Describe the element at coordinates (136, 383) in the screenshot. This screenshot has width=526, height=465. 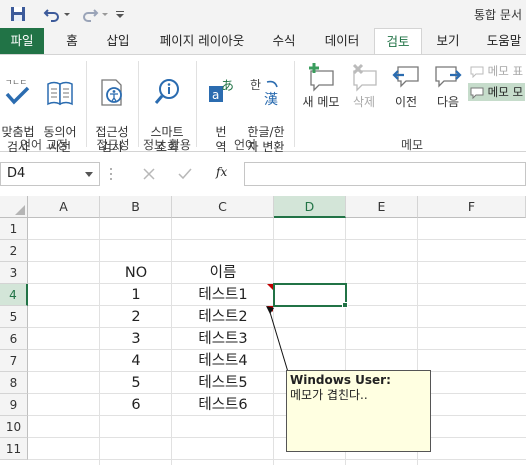
I see `cell-b8: 5` at that location.